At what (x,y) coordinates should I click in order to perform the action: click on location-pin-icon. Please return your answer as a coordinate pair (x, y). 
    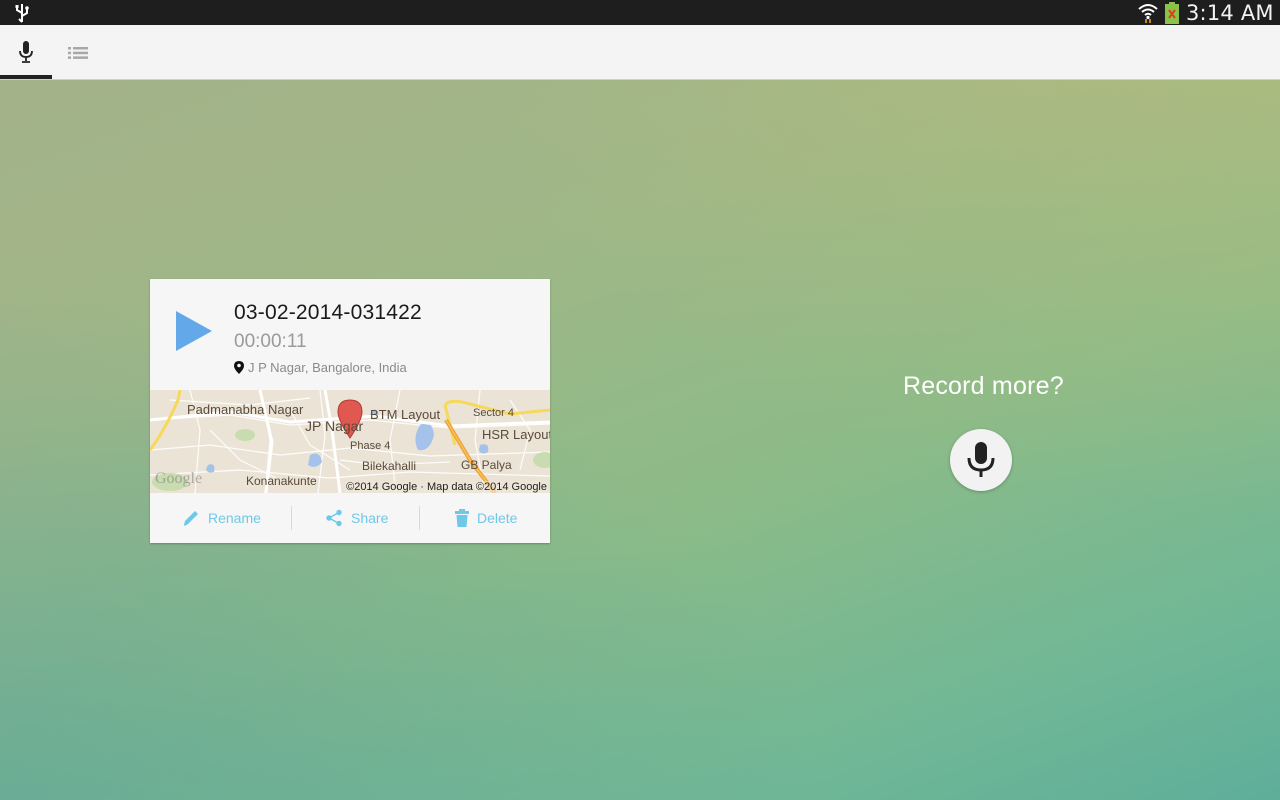
    Looking at the image, I should click on (239, 367).